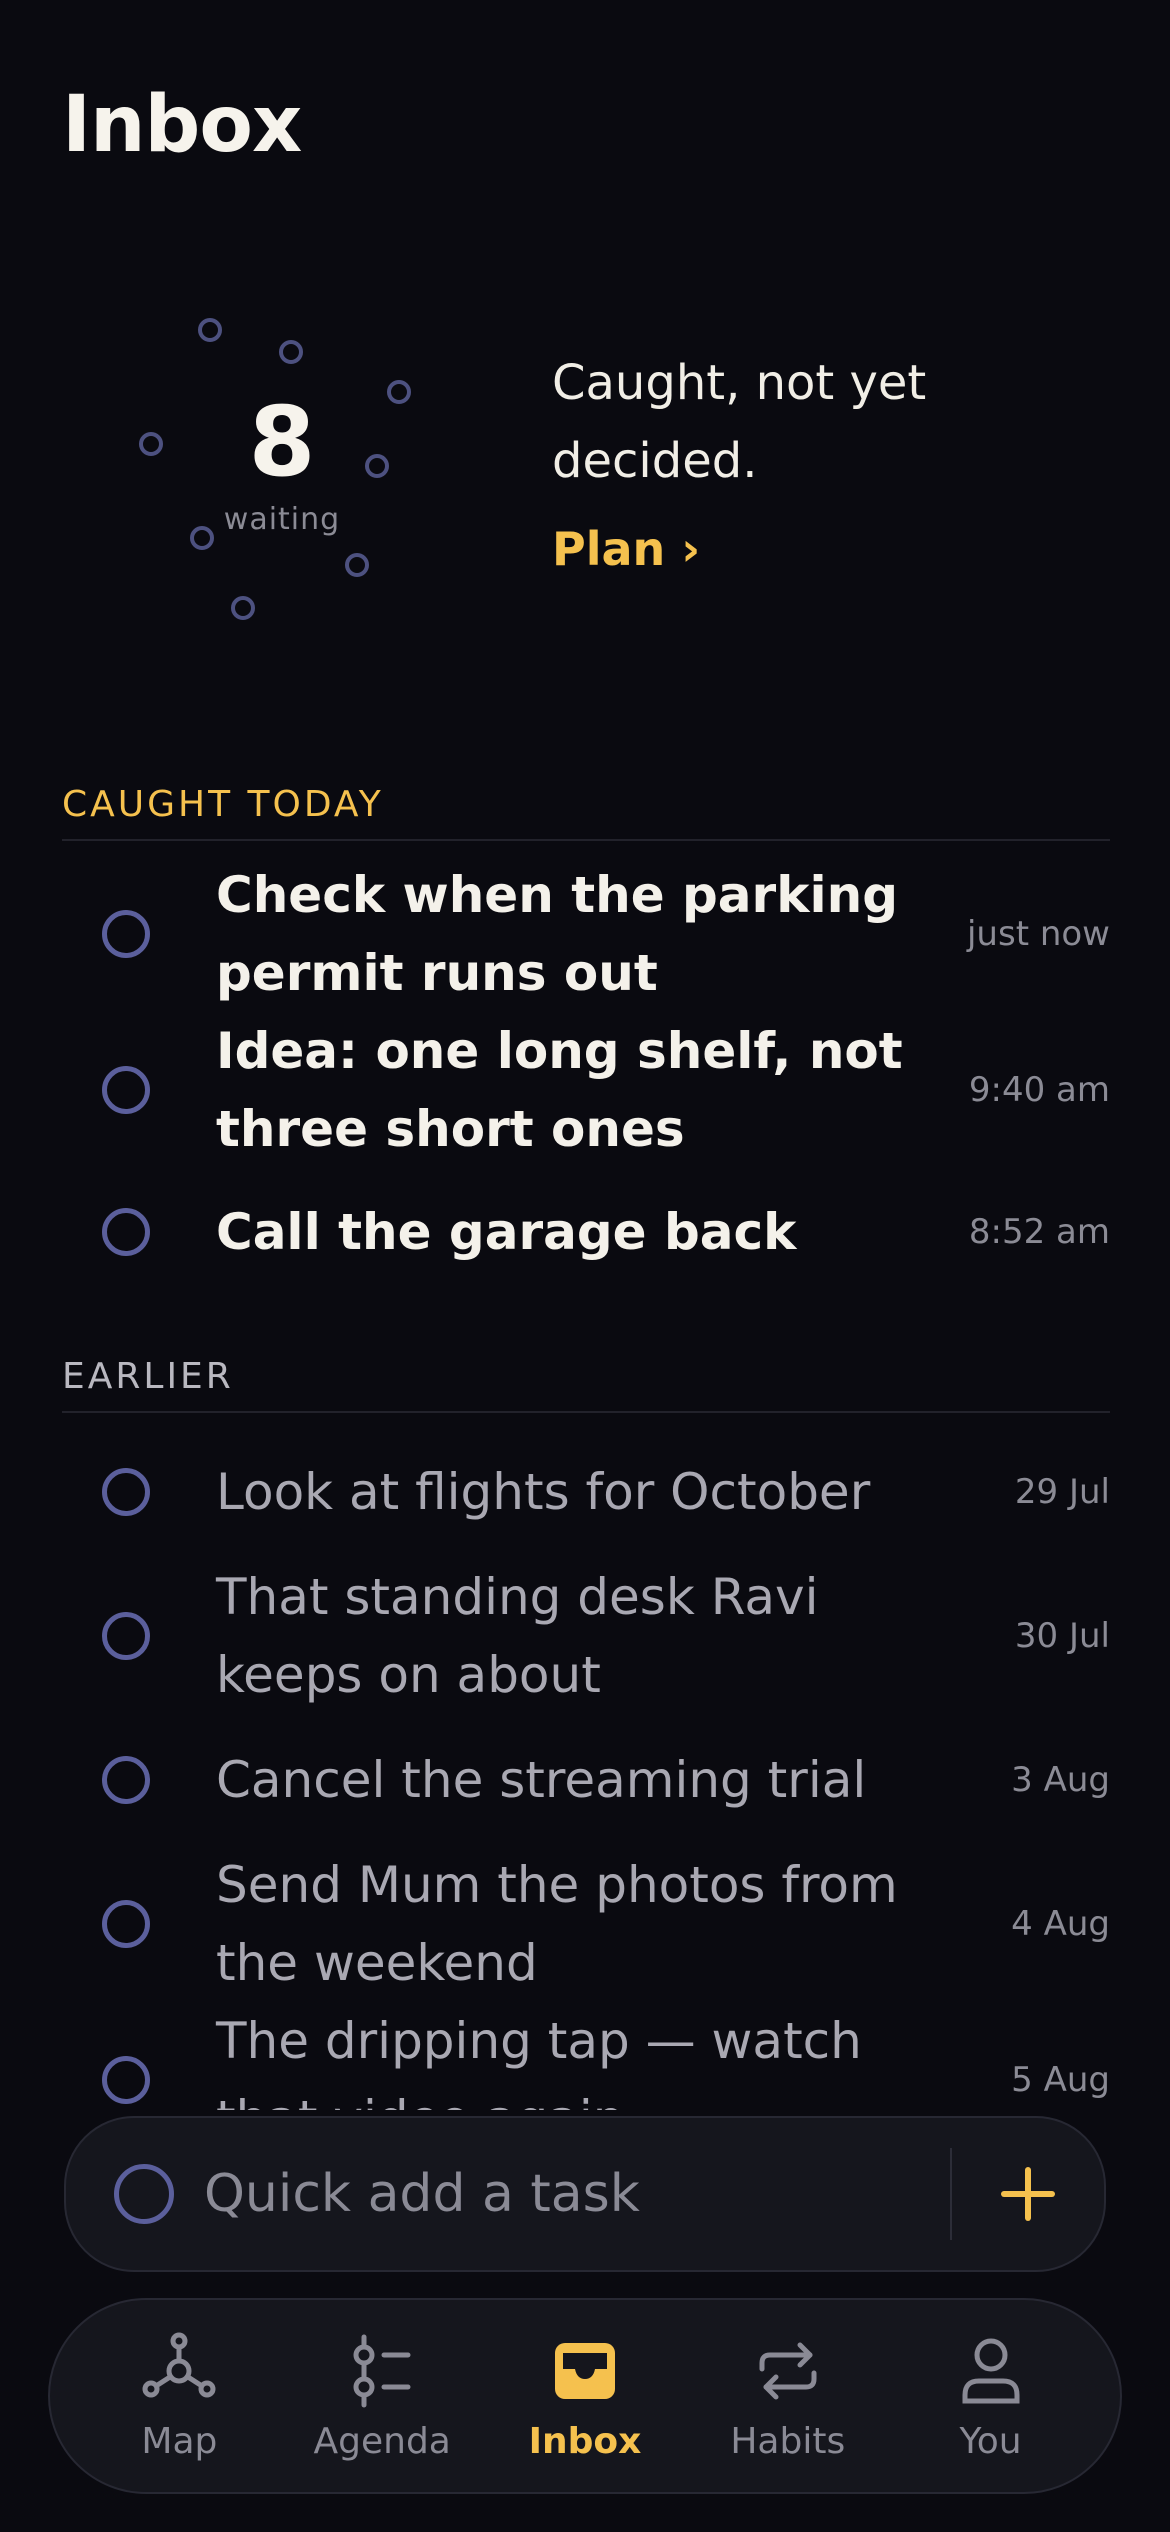 The width and height of the screenshot is (1170, 2532). What do you see at coordinates (1060, 1924) in the screenshot?
I see `task-time: 4 Aug` at bounding box center [1060, 1924].